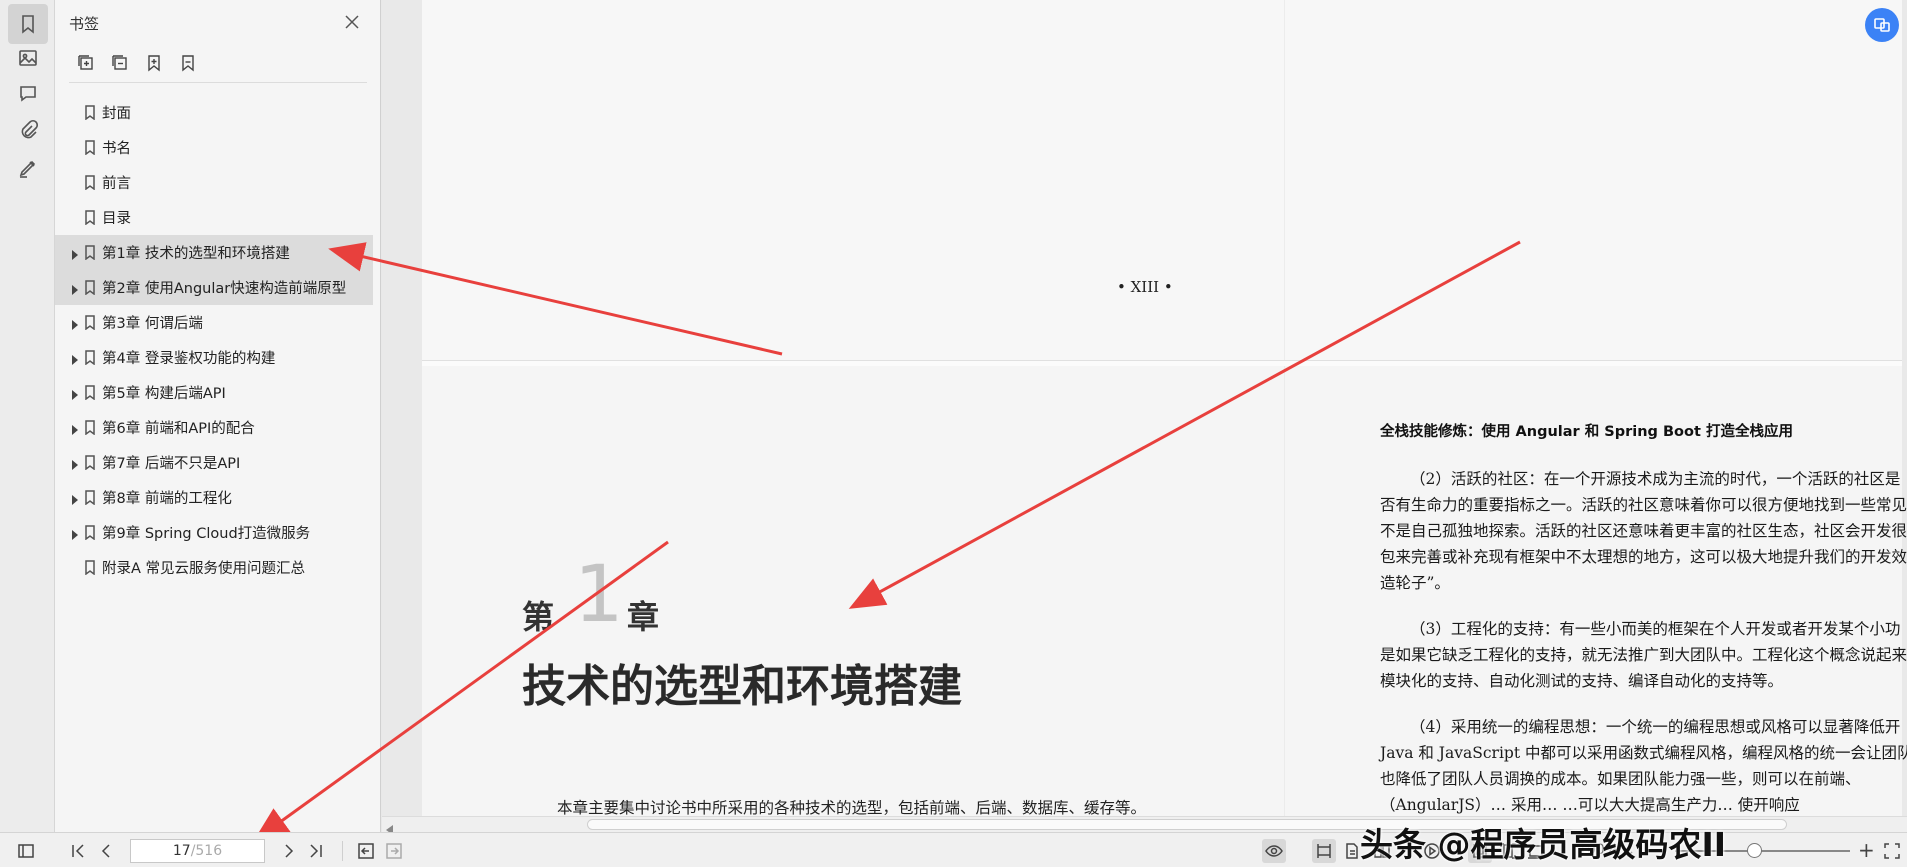 This screenshot has width=1907, height=867. I want to click on bookmark-item: 第7章 后端不只是API, so click(218, 462).